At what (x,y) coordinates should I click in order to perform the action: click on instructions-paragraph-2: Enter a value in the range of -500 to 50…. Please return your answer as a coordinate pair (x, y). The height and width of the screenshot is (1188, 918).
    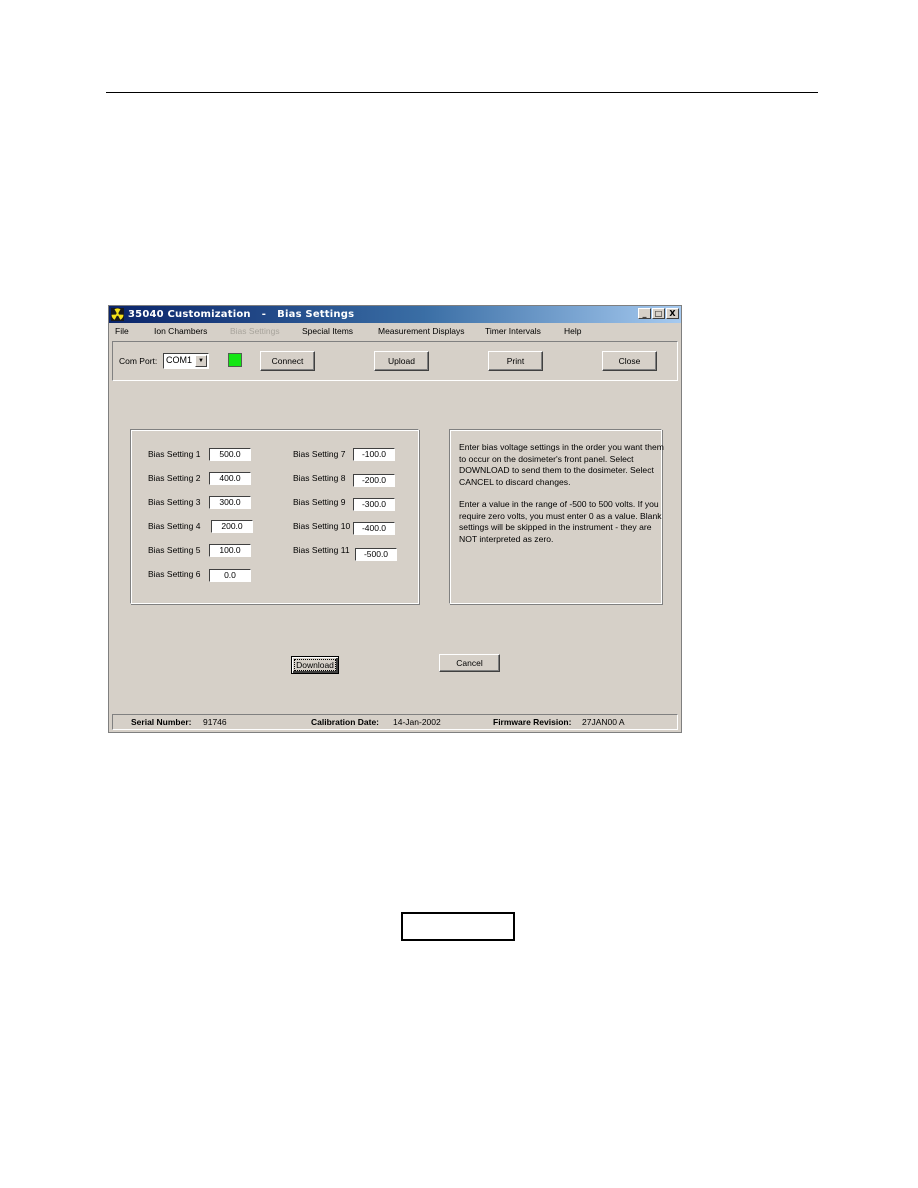
    Looking at the image, I should click on (560, 521).